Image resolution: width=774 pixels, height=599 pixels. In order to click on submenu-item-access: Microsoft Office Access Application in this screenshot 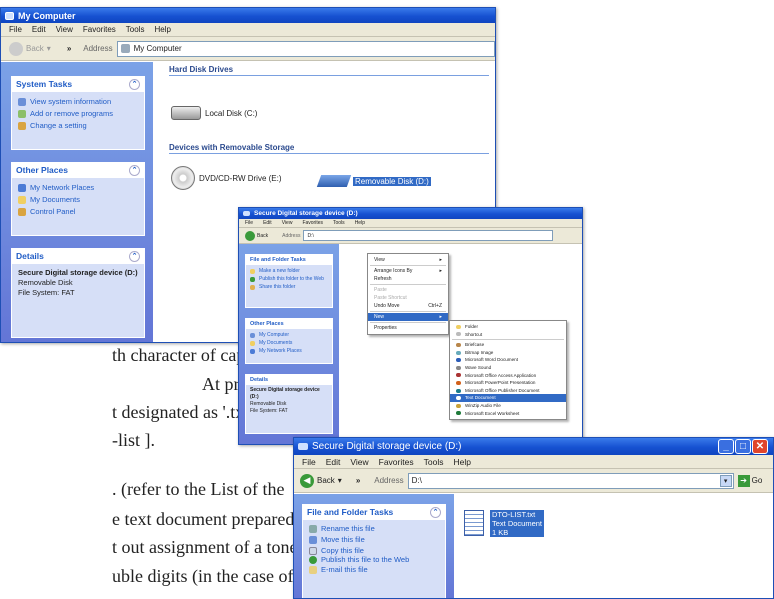, I will do `click(508, 376)`.